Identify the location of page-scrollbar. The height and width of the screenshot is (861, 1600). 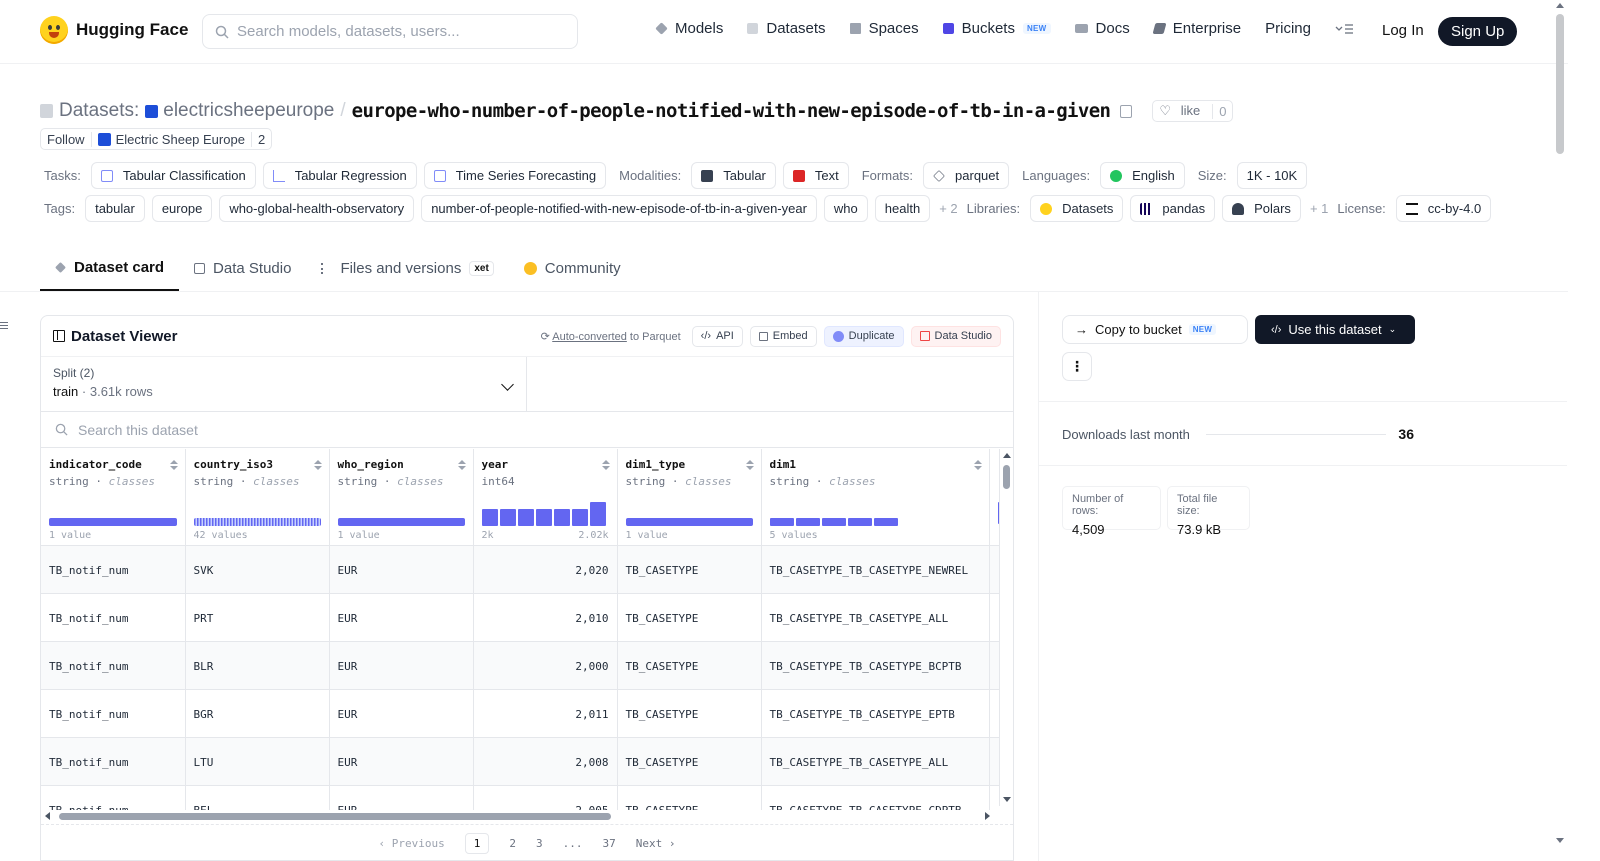
(1560, 430).